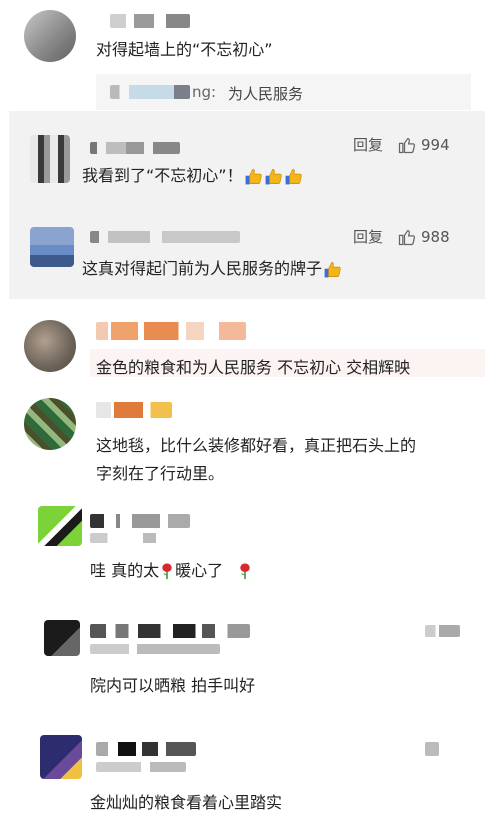  Describe the element at coordinates (204, 92) in the screenshot. I see `reply-author-suffix: ng:` at that location.